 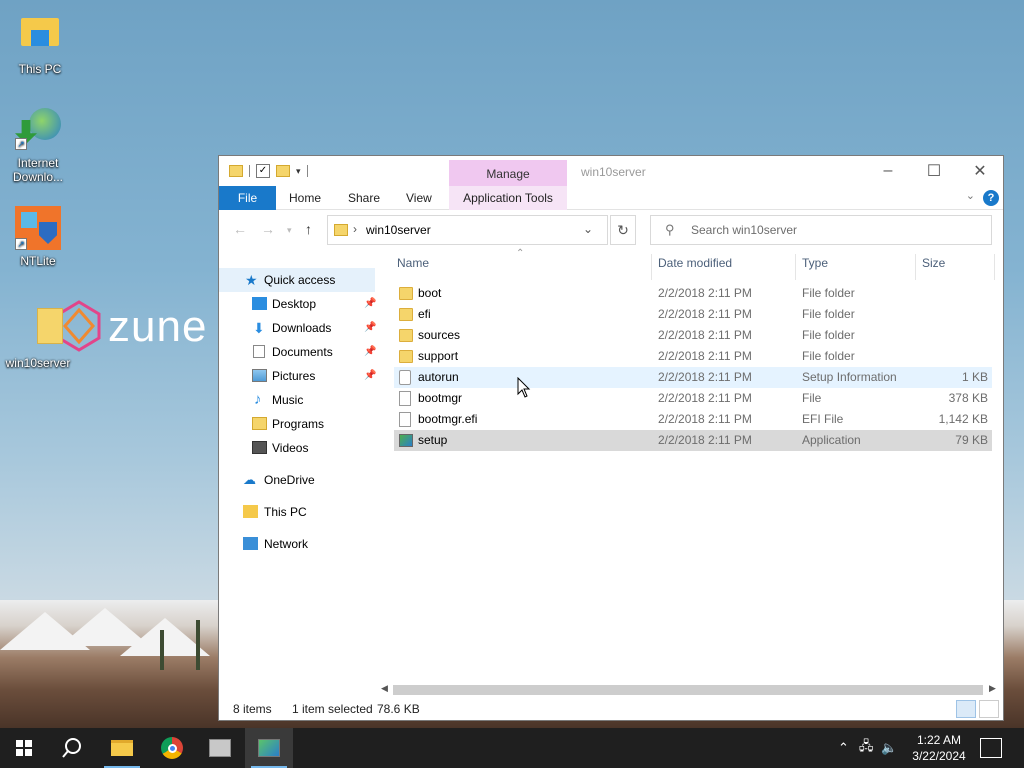 I want to click on scrollbar-thumb, so click(x=688, y=690).